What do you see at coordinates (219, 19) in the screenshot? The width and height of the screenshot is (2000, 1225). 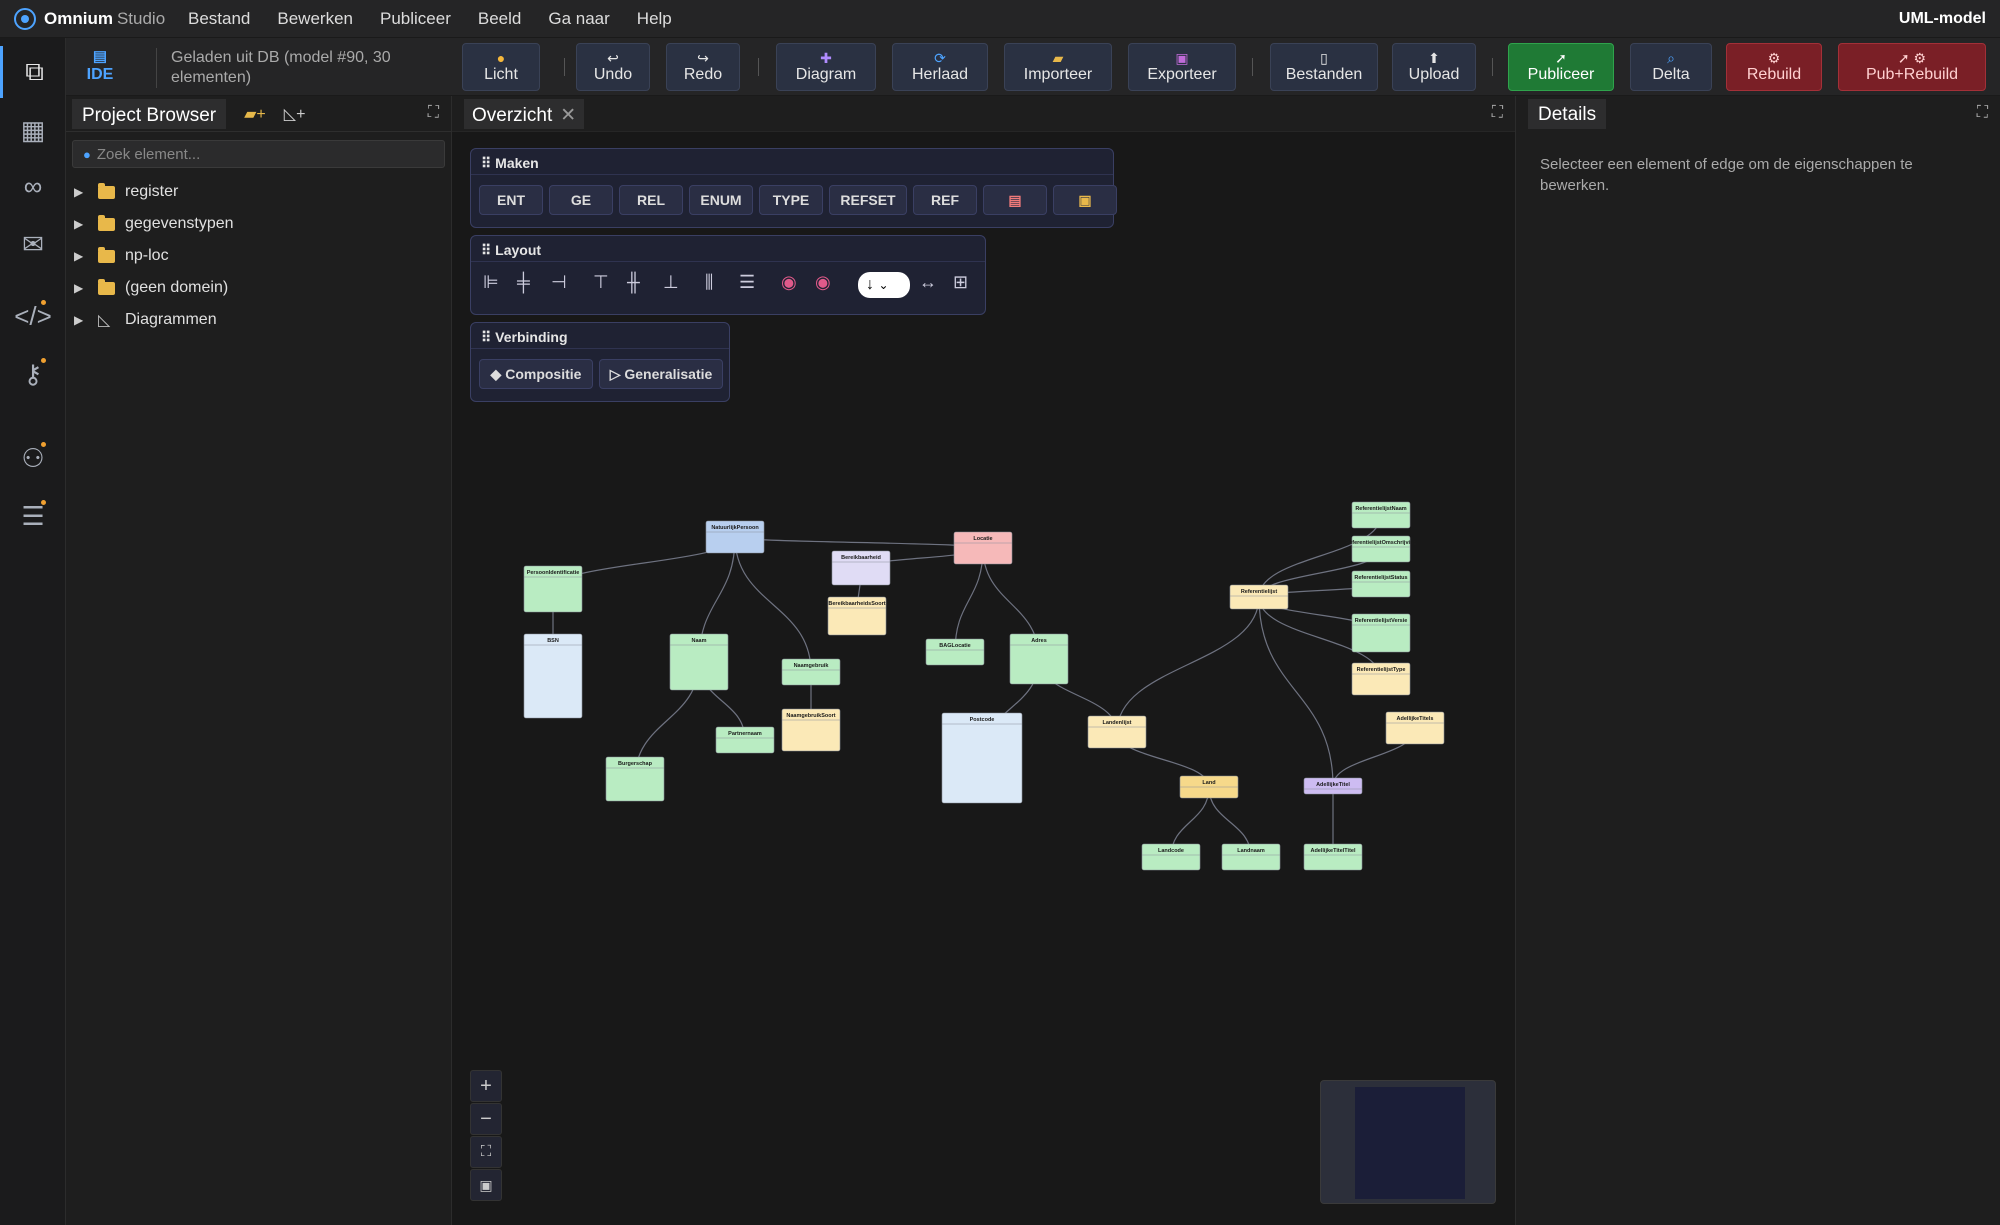 I see `menu-bestand: Bestand` at bounding box center [219, 19].